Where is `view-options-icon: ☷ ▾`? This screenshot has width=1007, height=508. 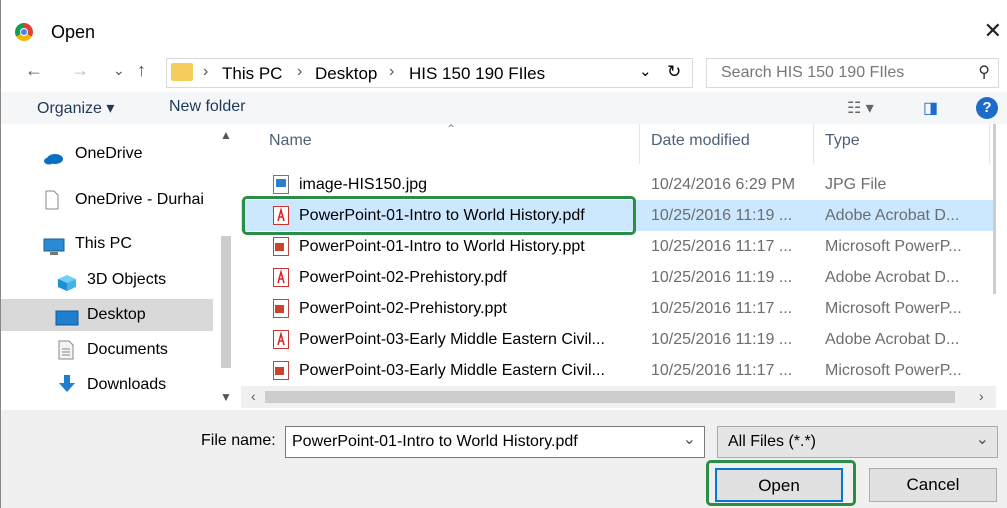
view-options-icon: ☷ ▾ is located at coordinates (860, 108).